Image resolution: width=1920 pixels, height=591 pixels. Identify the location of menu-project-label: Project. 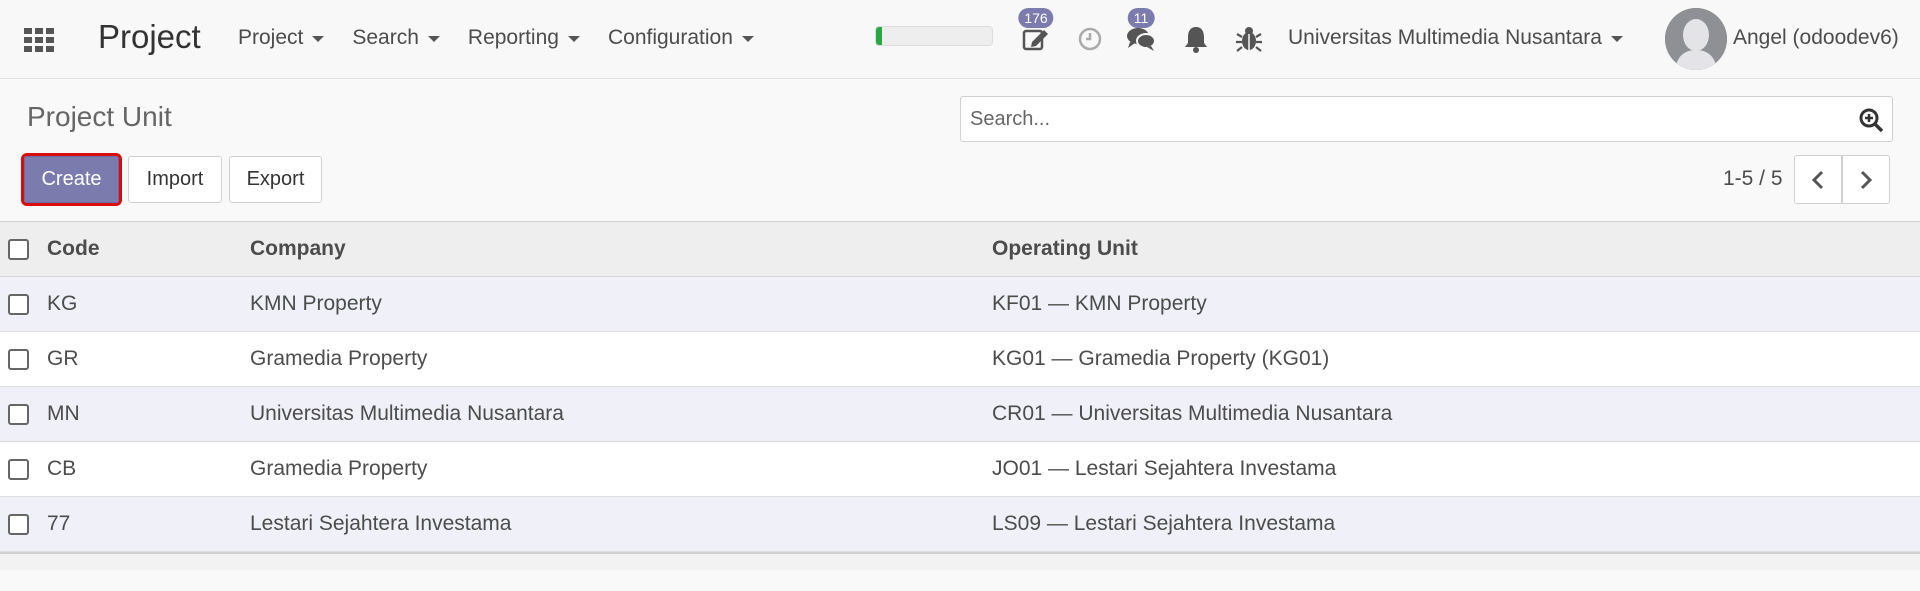
(271, 37).